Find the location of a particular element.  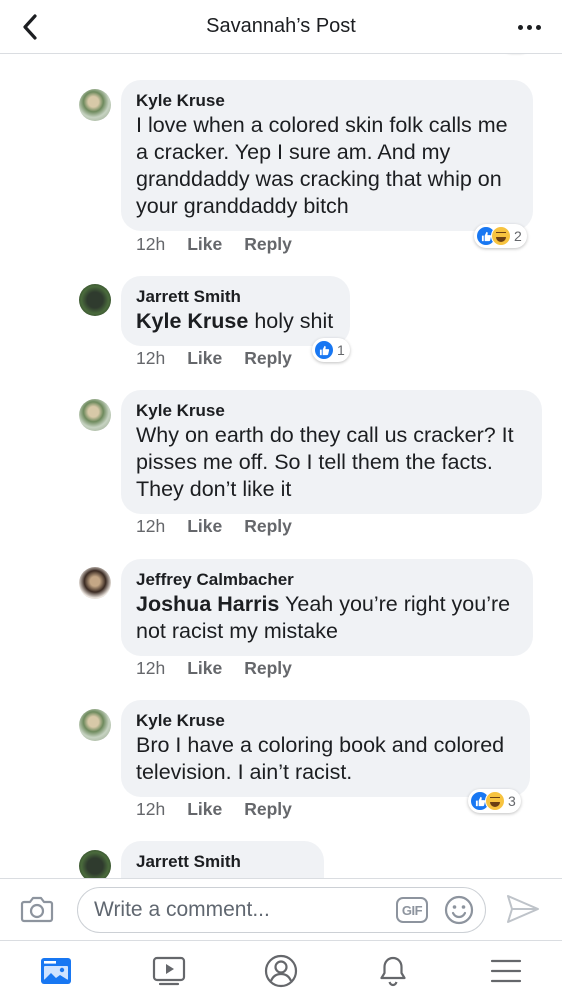

profile-icon is located at coordinates (281, 971).